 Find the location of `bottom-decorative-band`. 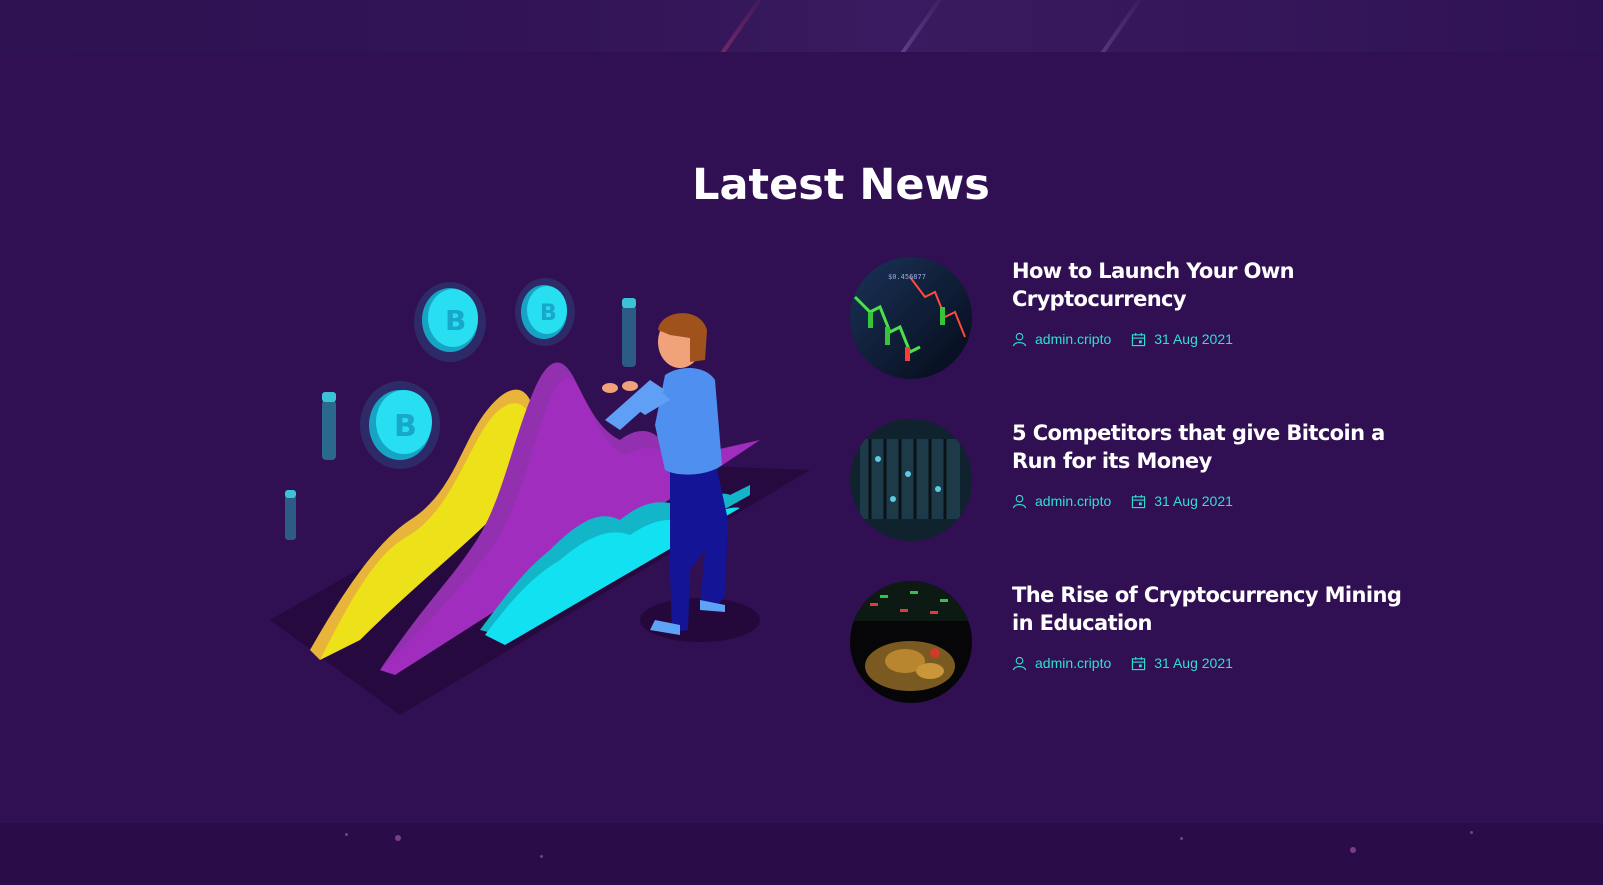

bottom-decorative-band is located at coordinates (801, 854).